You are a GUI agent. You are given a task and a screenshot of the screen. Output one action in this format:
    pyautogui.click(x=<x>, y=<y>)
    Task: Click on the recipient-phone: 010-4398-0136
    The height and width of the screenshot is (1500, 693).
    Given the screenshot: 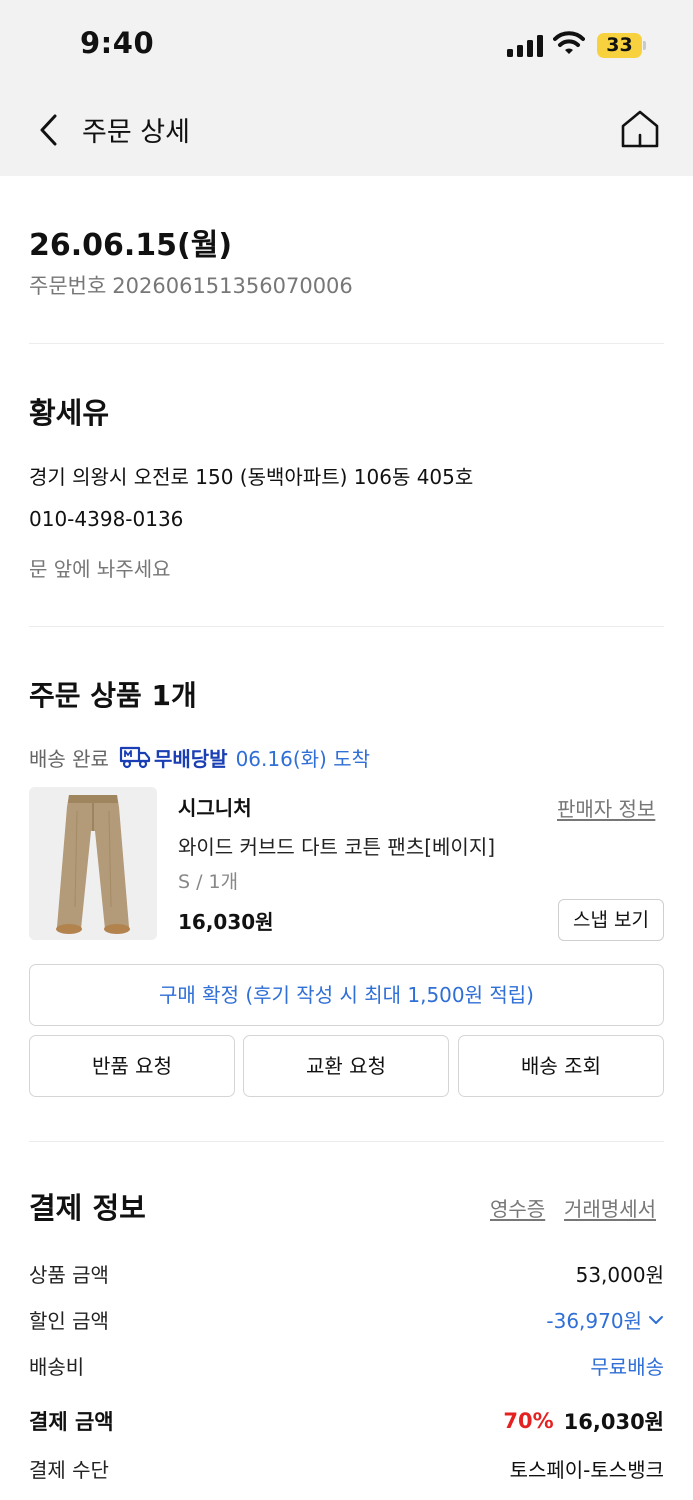 What is the action you would take?
    pyautogui.click(x=106, y=519)
    